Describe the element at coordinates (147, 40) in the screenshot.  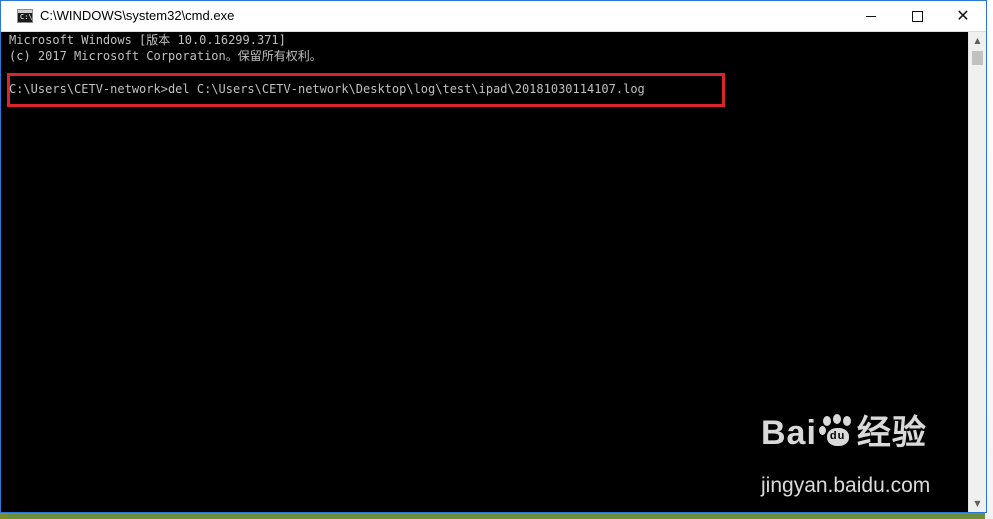
I see `console-line-version: Microsoft Windows [版本 10.0.16299.371]` at that location.